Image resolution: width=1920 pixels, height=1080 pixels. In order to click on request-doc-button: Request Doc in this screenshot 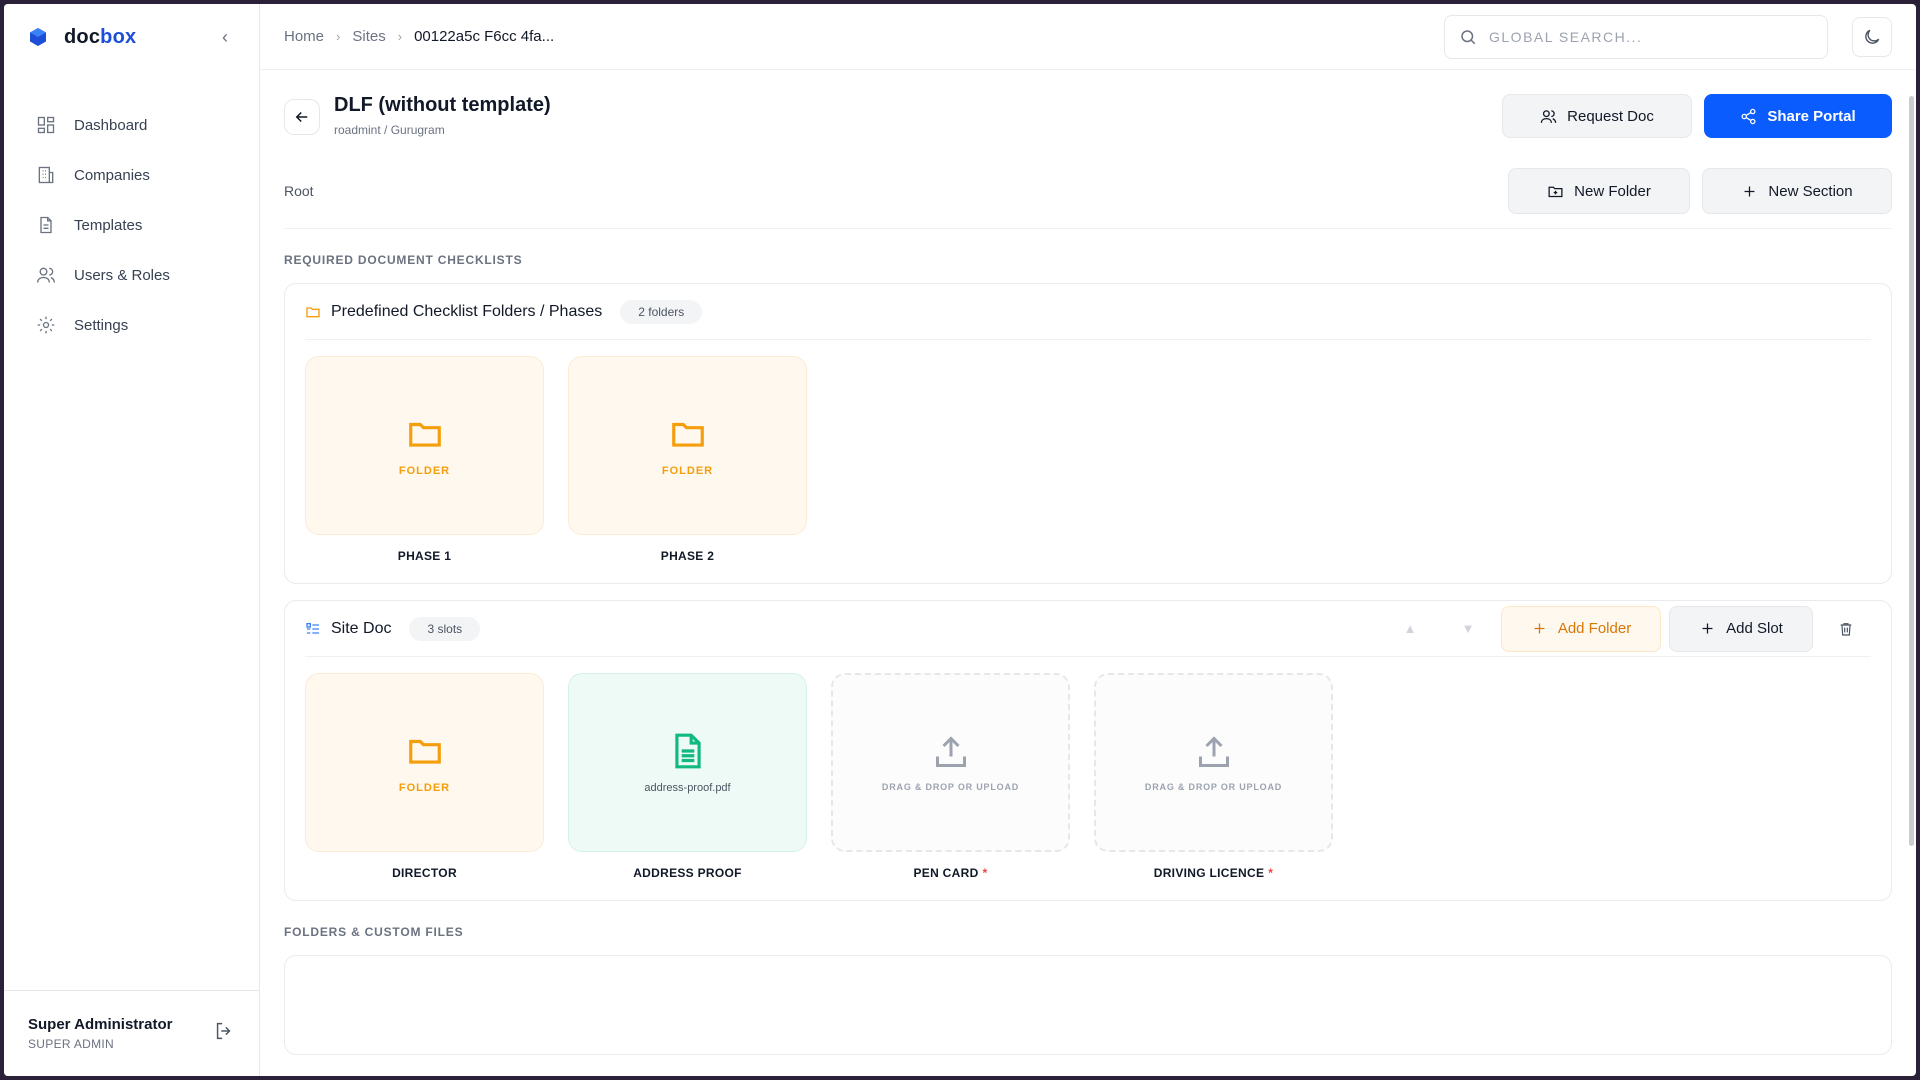, I will do `click(1597, 116)`.